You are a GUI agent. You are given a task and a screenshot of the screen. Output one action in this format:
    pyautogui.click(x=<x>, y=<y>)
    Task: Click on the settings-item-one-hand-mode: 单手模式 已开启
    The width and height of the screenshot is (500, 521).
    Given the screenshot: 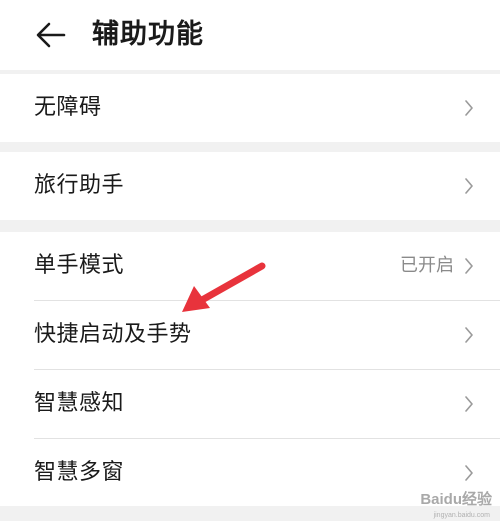 What is the action you would take?
    pyautogui.click(x=250, y=266)
    